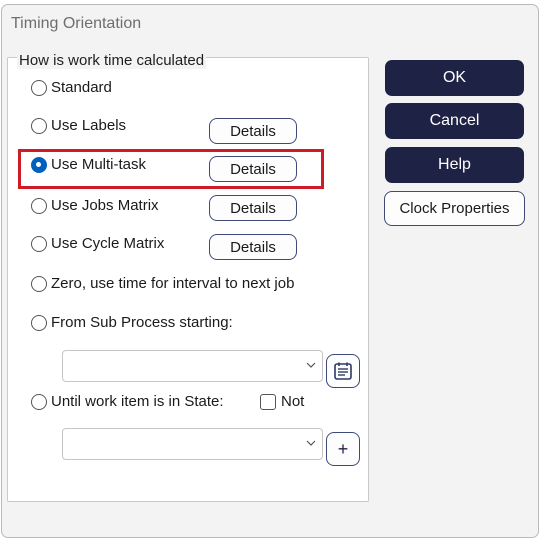 Image resolution: width=544 pixels, height=544 pixels. I want to click on details-button-jobs-matrix: Details, so click(253, 208).